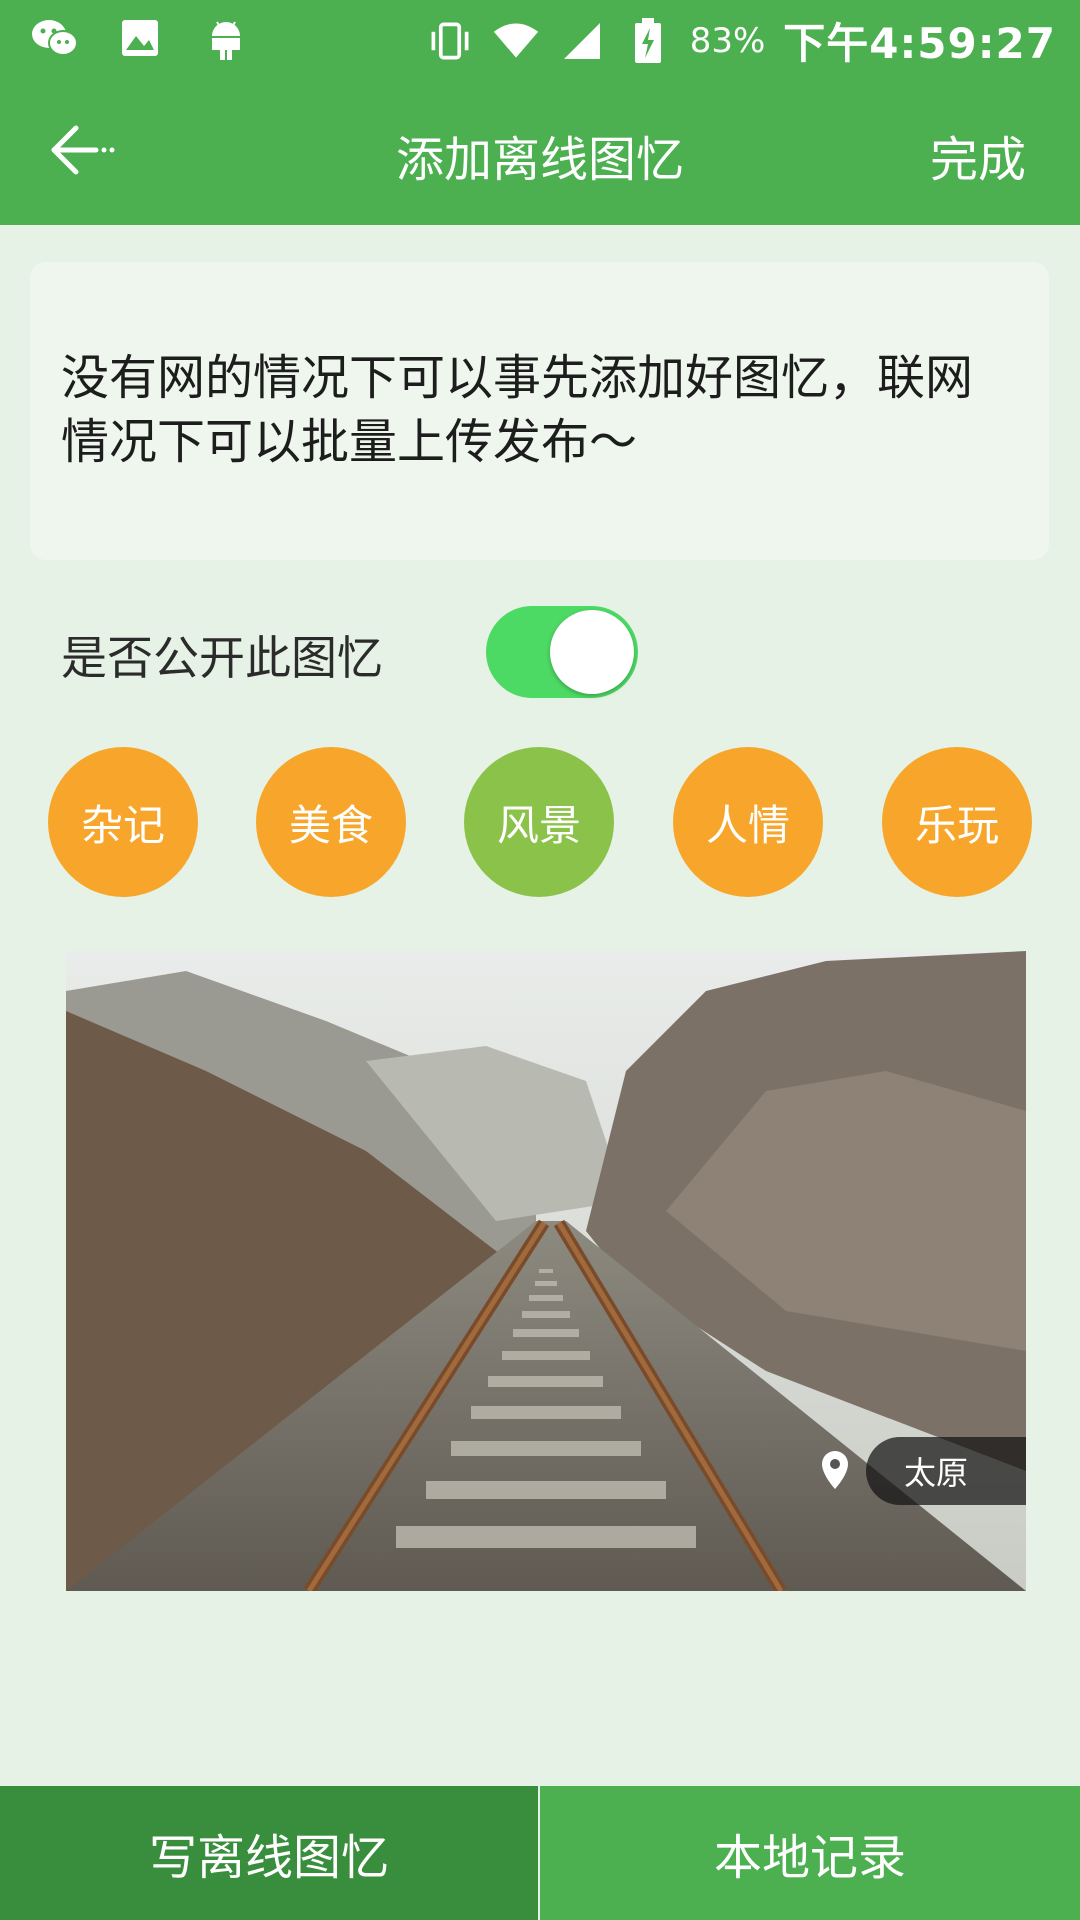 This screenshot has width=1080, height=1920. What do you see at coordinates (123, 822) in the screenshot?
I see `category-zaji: 杂记` at bounding box center [123, 822].